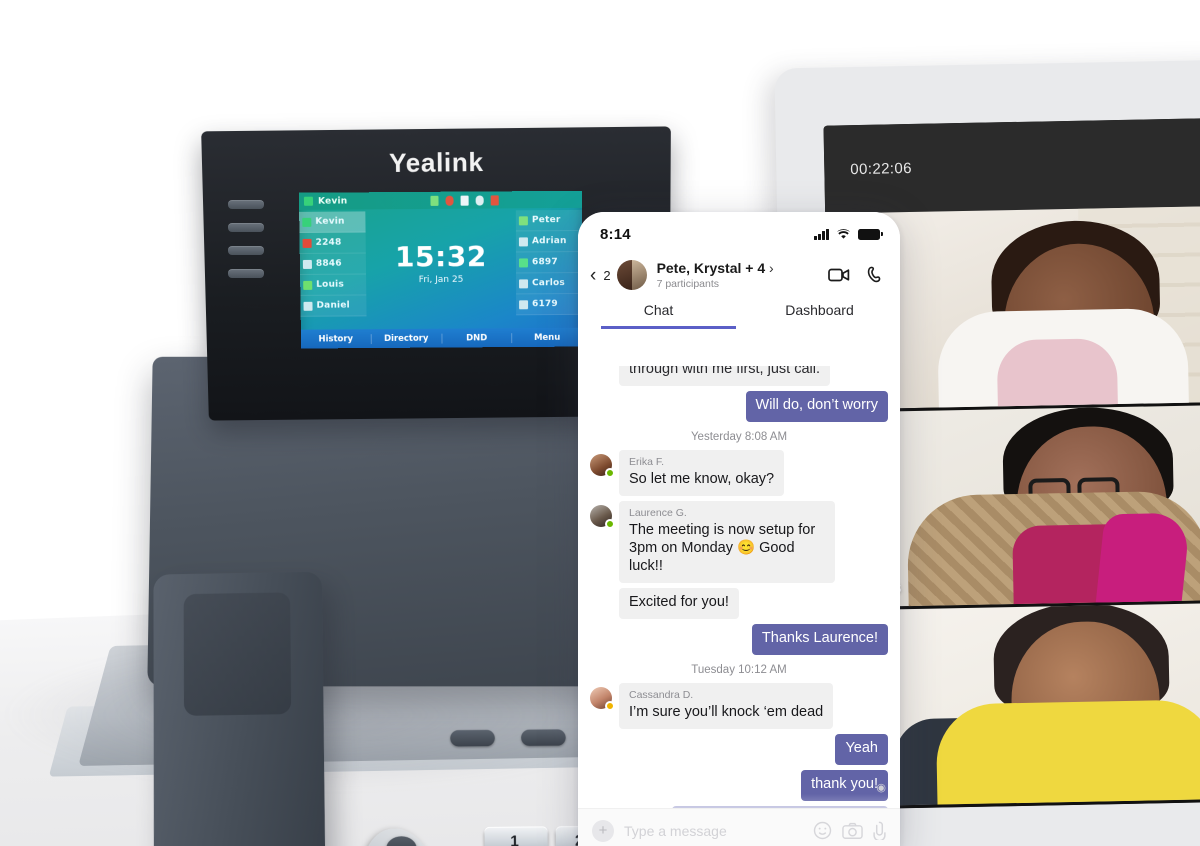 This screenshot has width=1200, height=846. Describe the element at coordinates (593, 275) in the screenshot. I see `chevron-left-icon: ‹` at that location.